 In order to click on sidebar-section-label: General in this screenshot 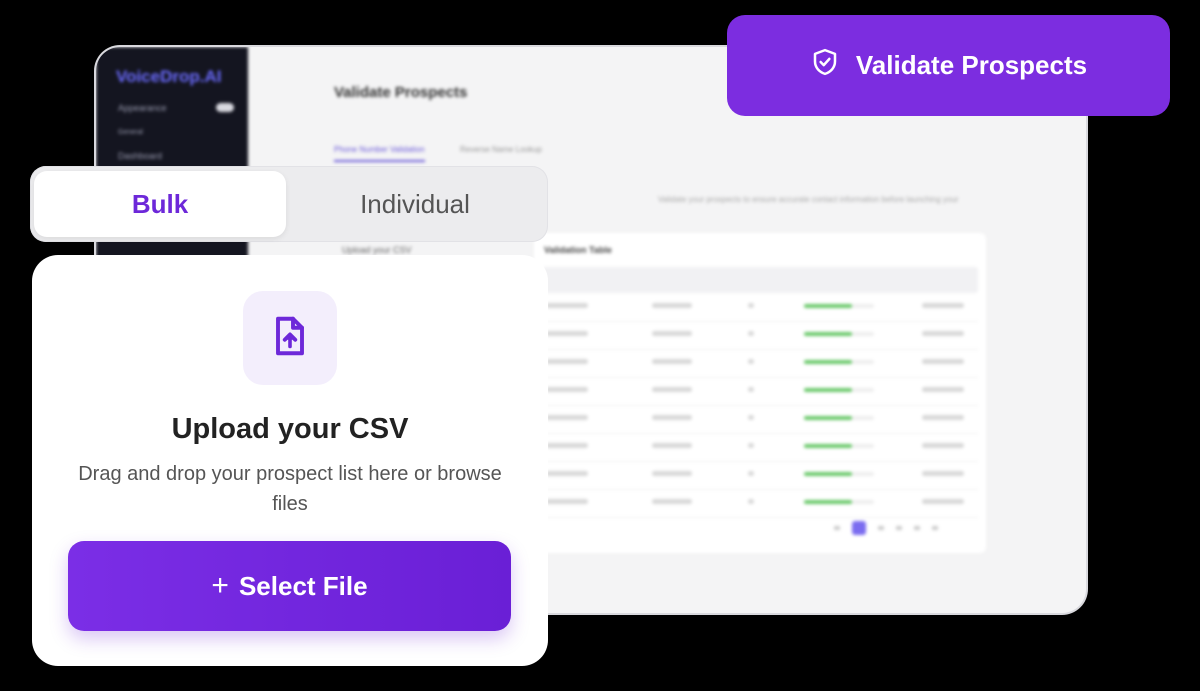, I will do `click(130, 132)`.